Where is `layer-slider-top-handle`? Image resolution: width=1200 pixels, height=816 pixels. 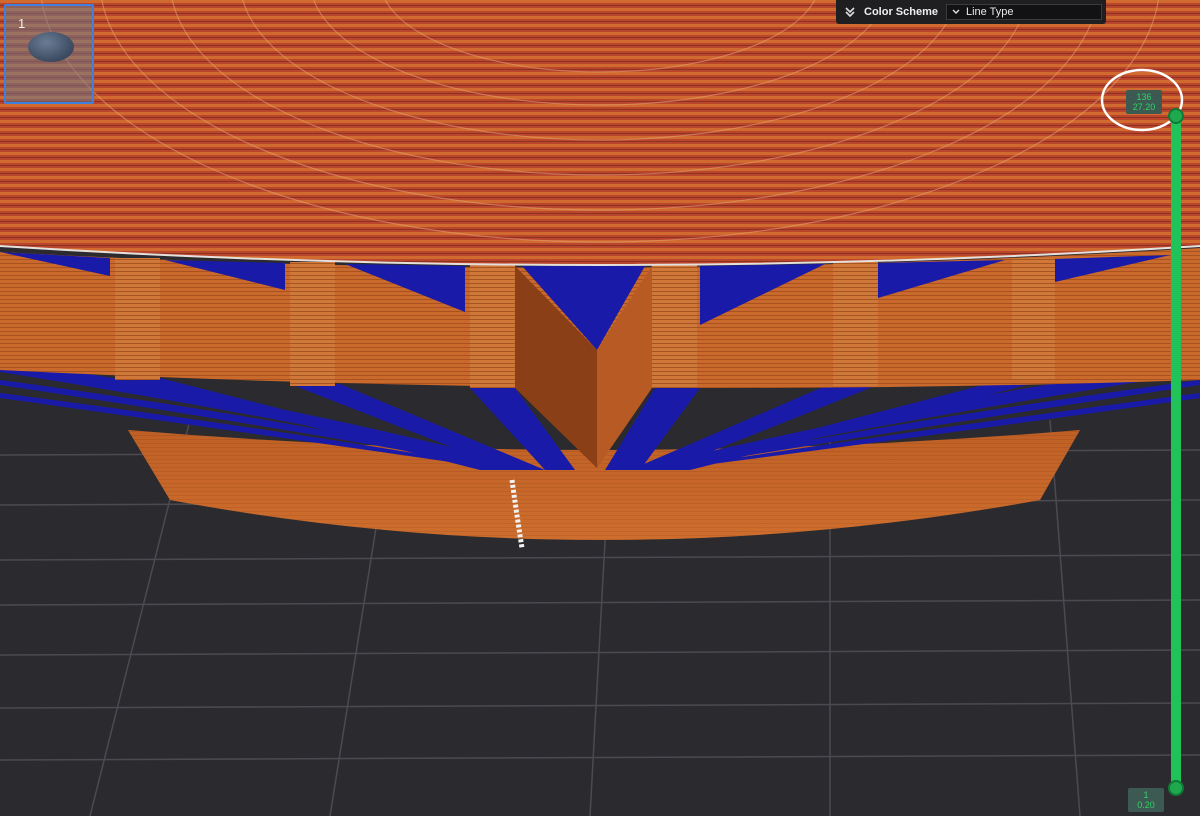
layer-slider-top-handle is located at coordinates (1176, 116).